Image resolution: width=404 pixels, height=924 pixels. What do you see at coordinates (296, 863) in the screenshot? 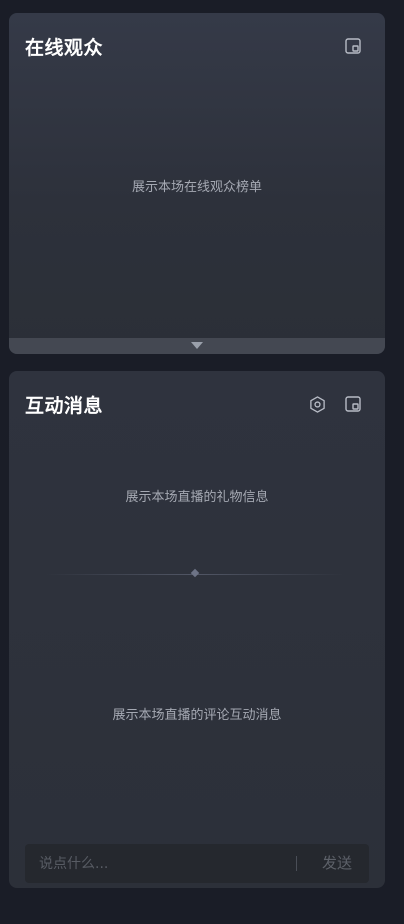
I see `chat-separator` at bounding box center [296, 863].